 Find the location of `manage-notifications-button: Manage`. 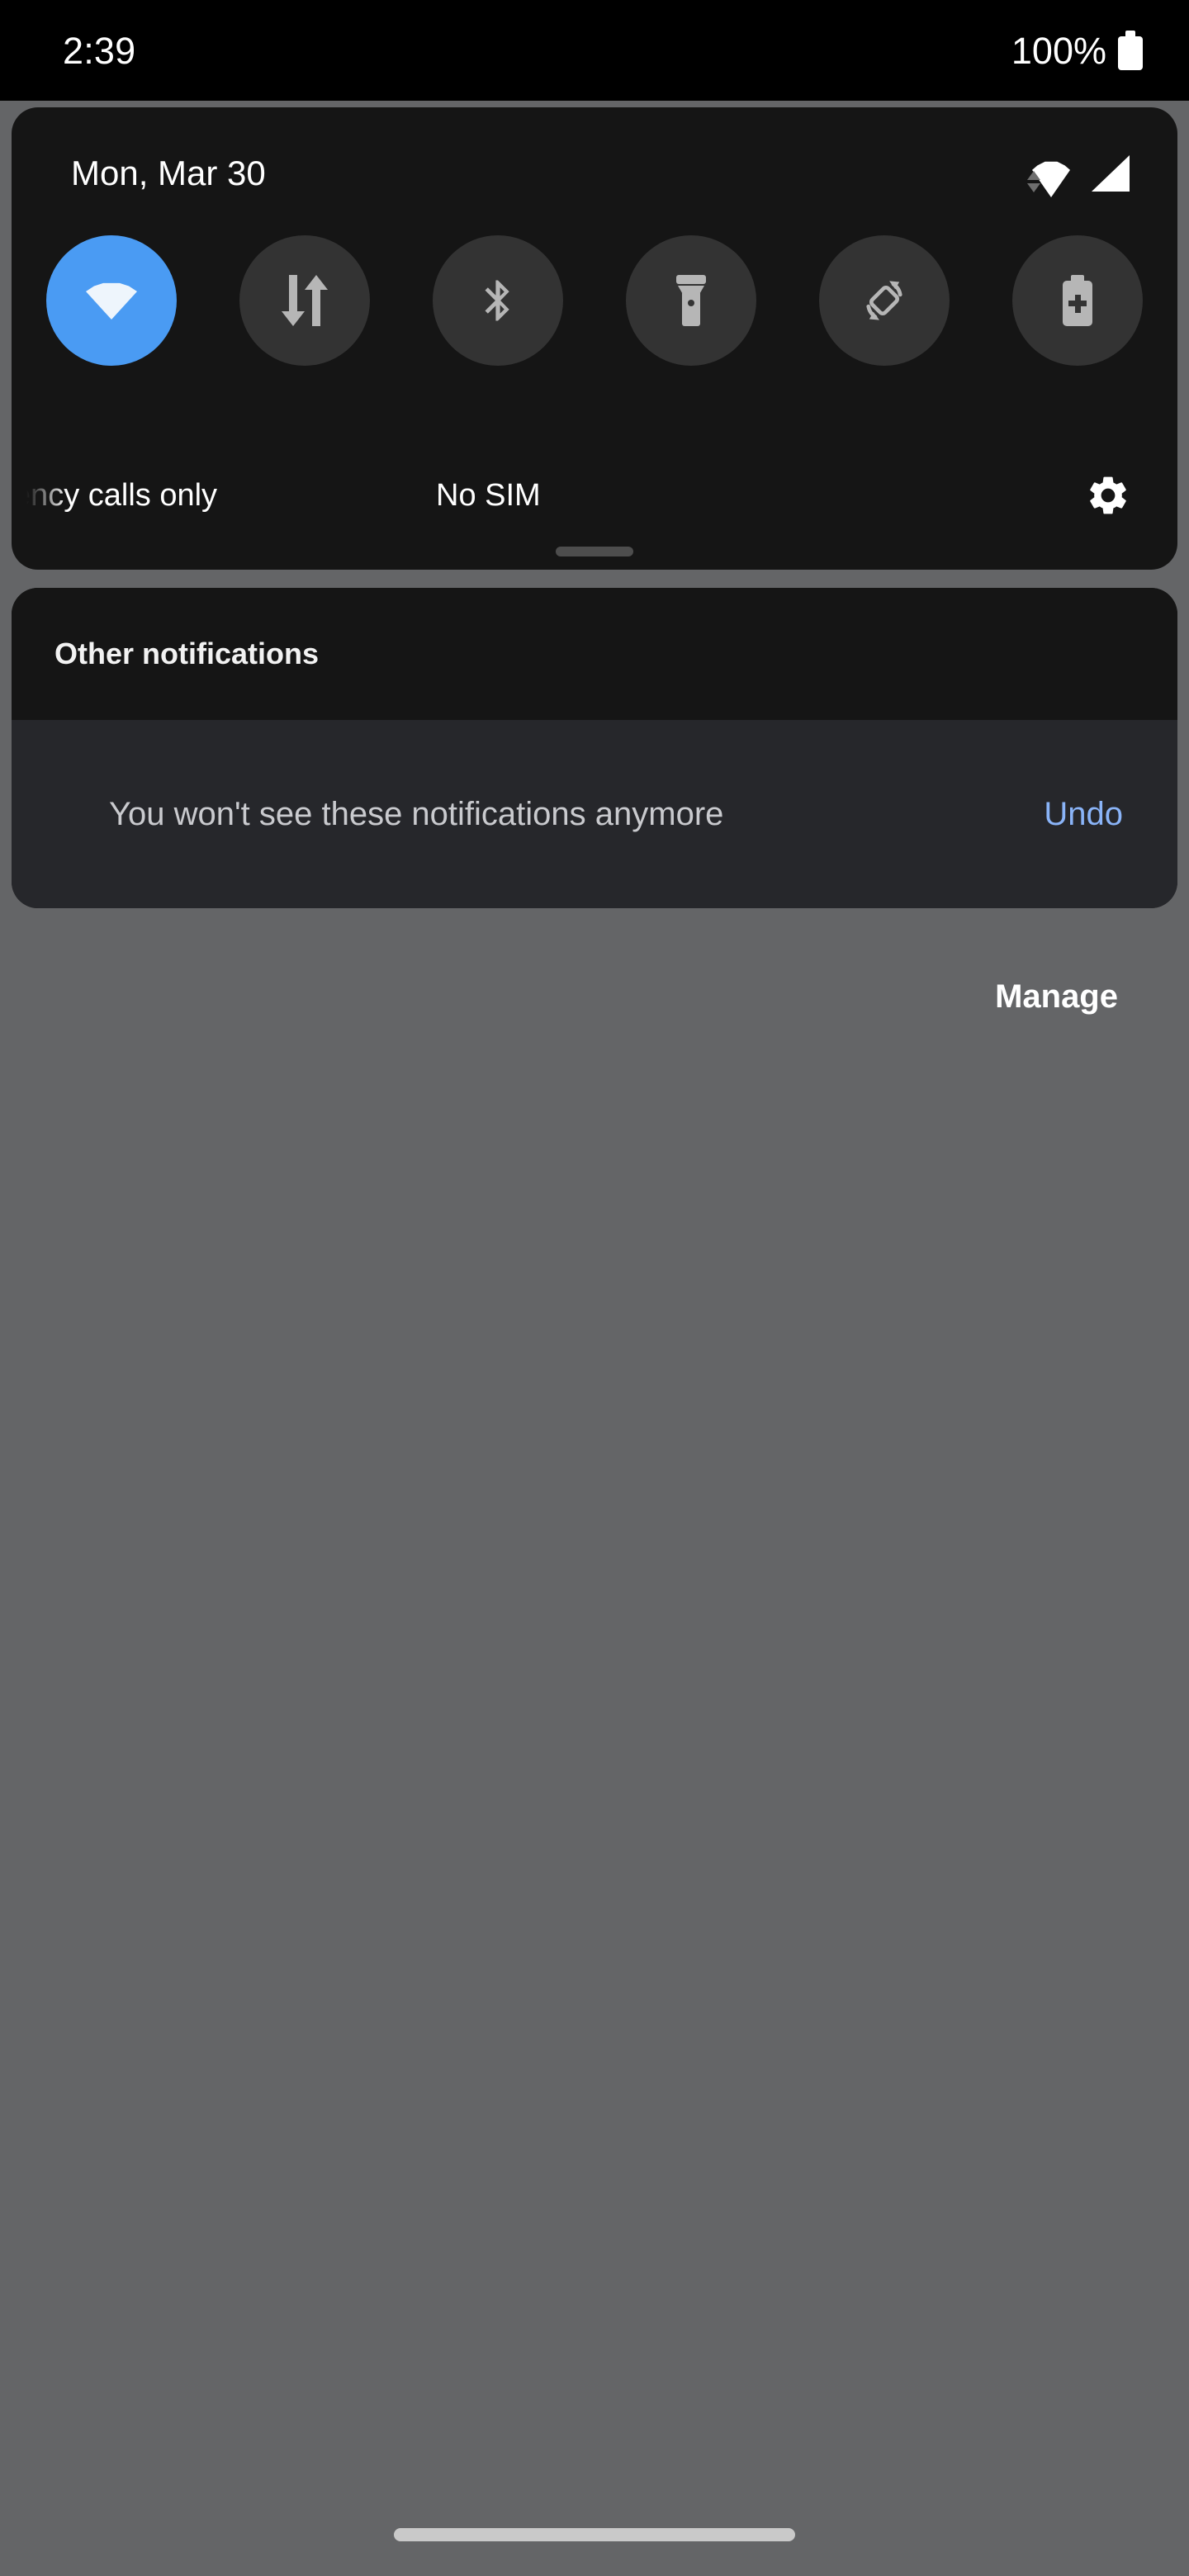

manage-notifications-button: Manage is located at coordinates (1056, 996).